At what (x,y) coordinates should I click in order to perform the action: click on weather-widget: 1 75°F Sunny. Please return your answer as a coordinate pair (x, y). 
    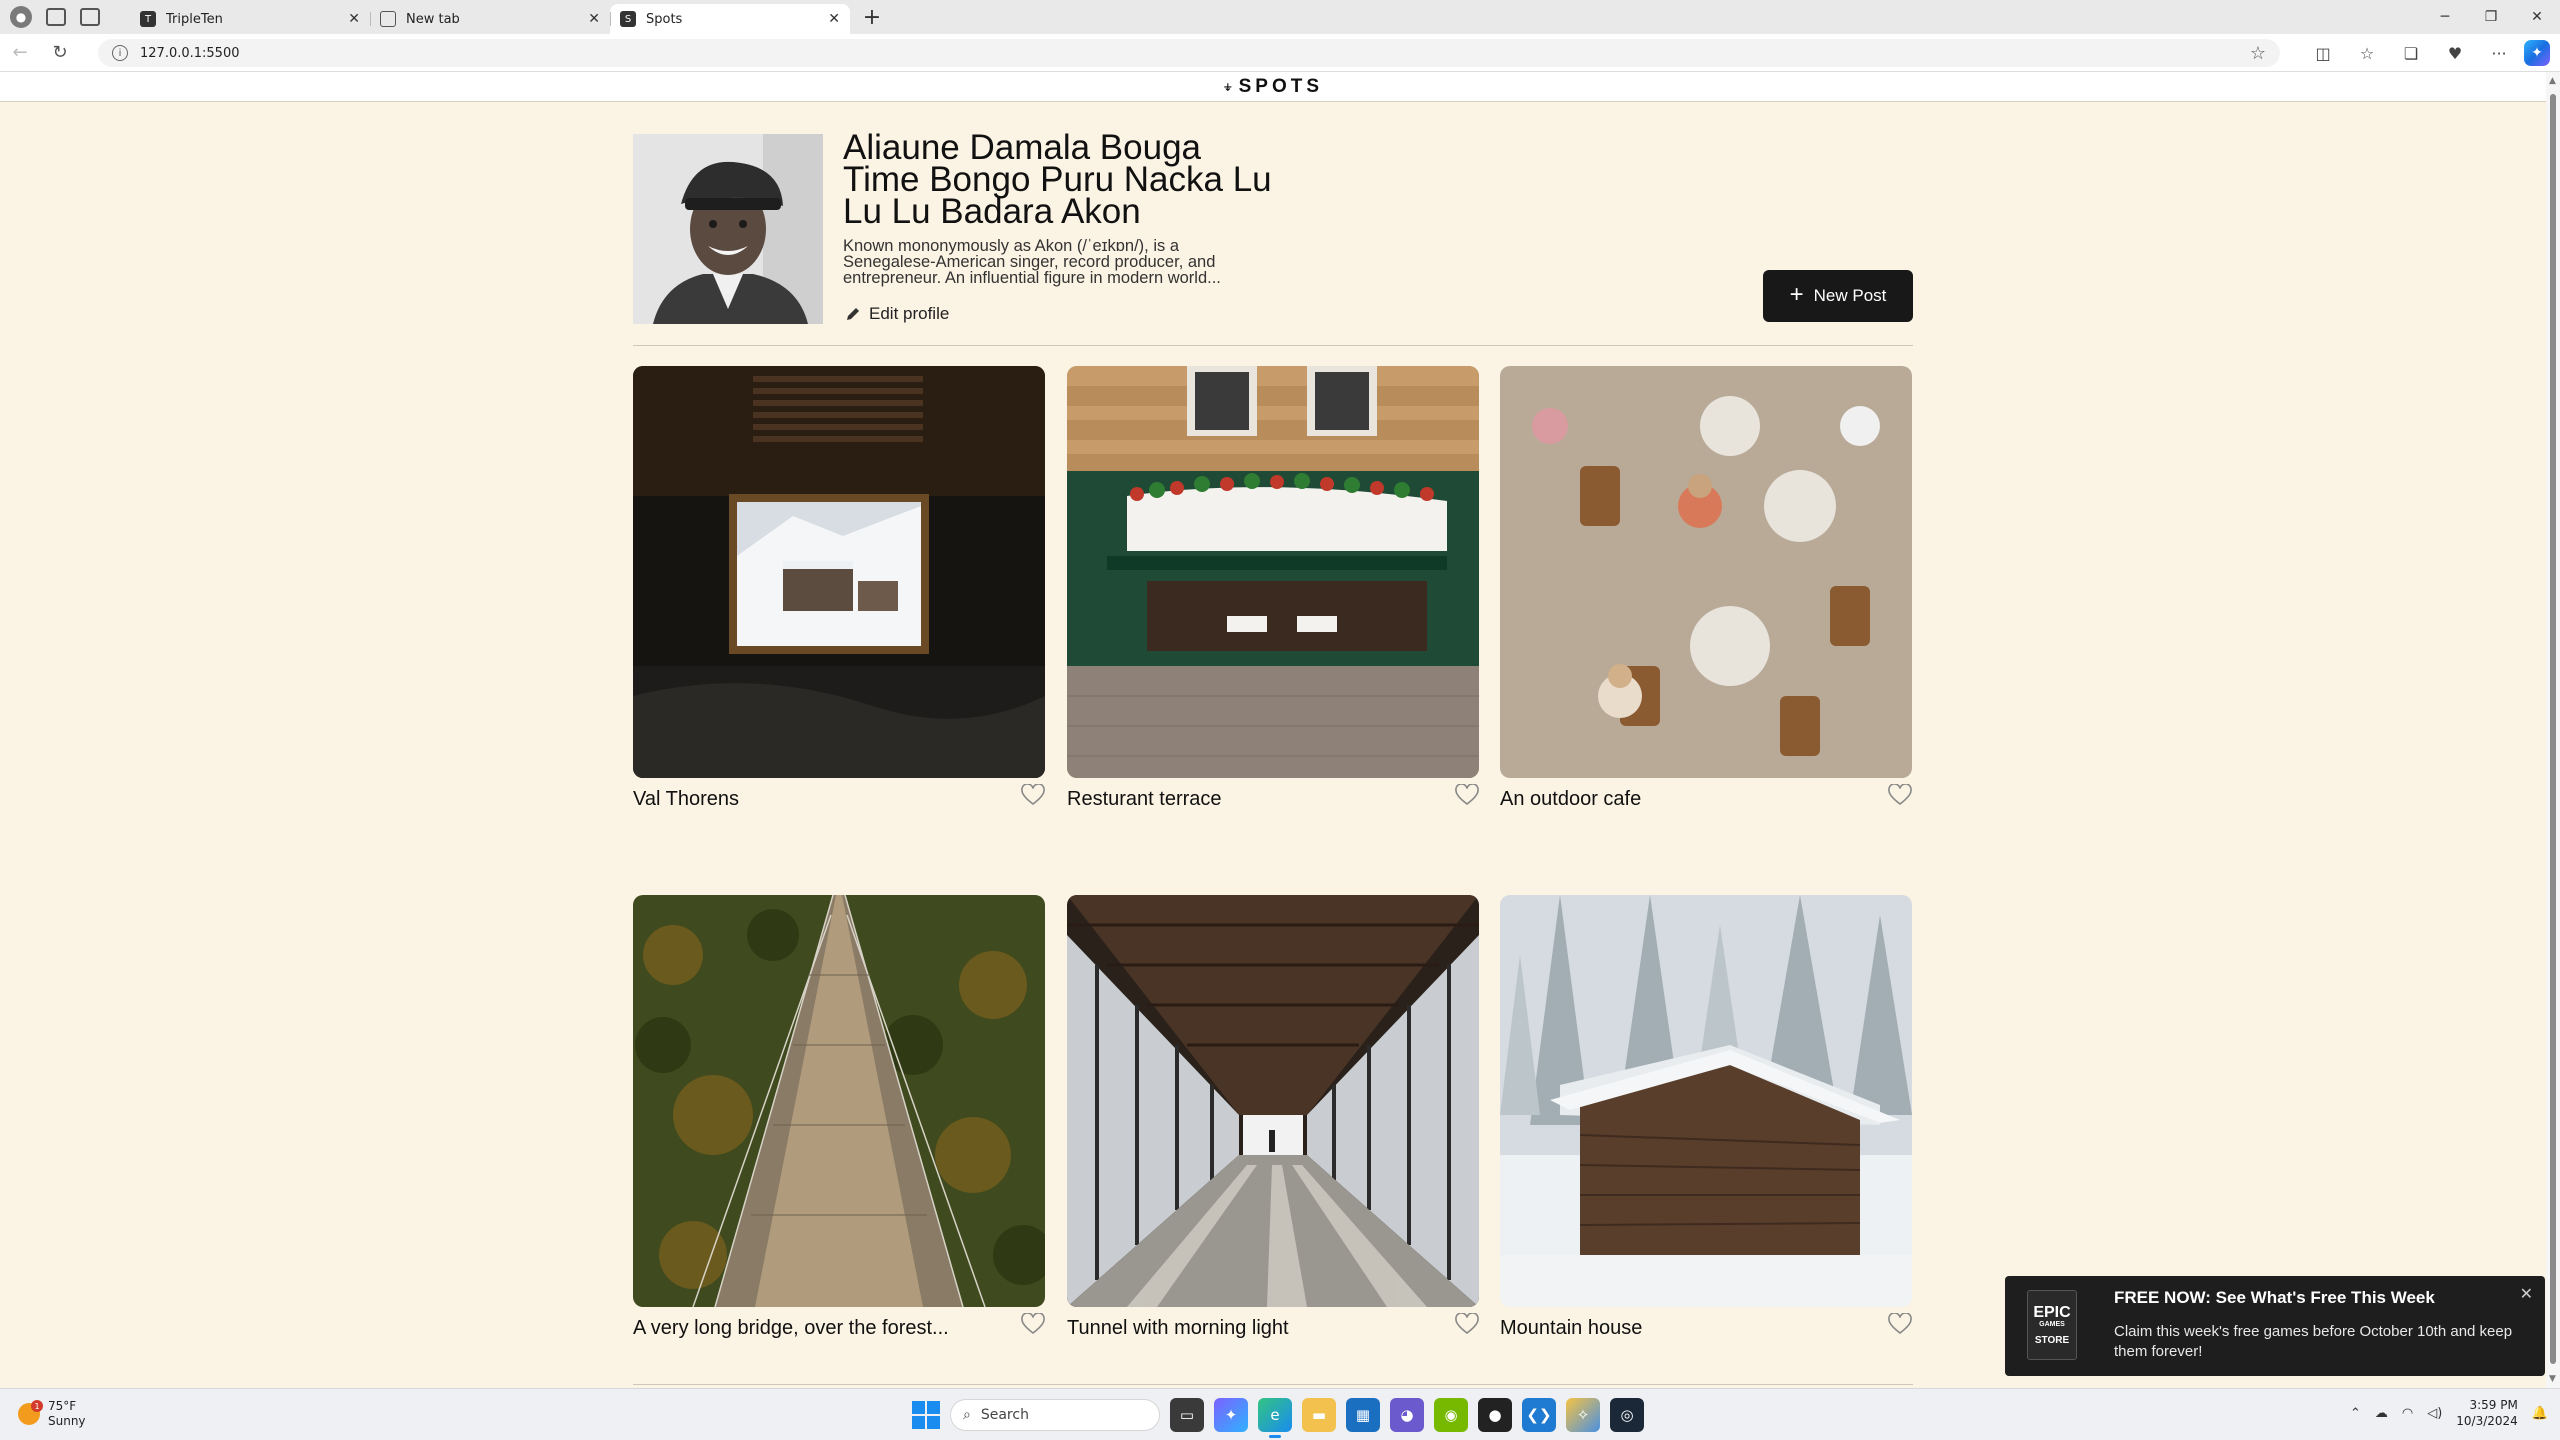
    Looking at the image, I should click on (52, 1414).